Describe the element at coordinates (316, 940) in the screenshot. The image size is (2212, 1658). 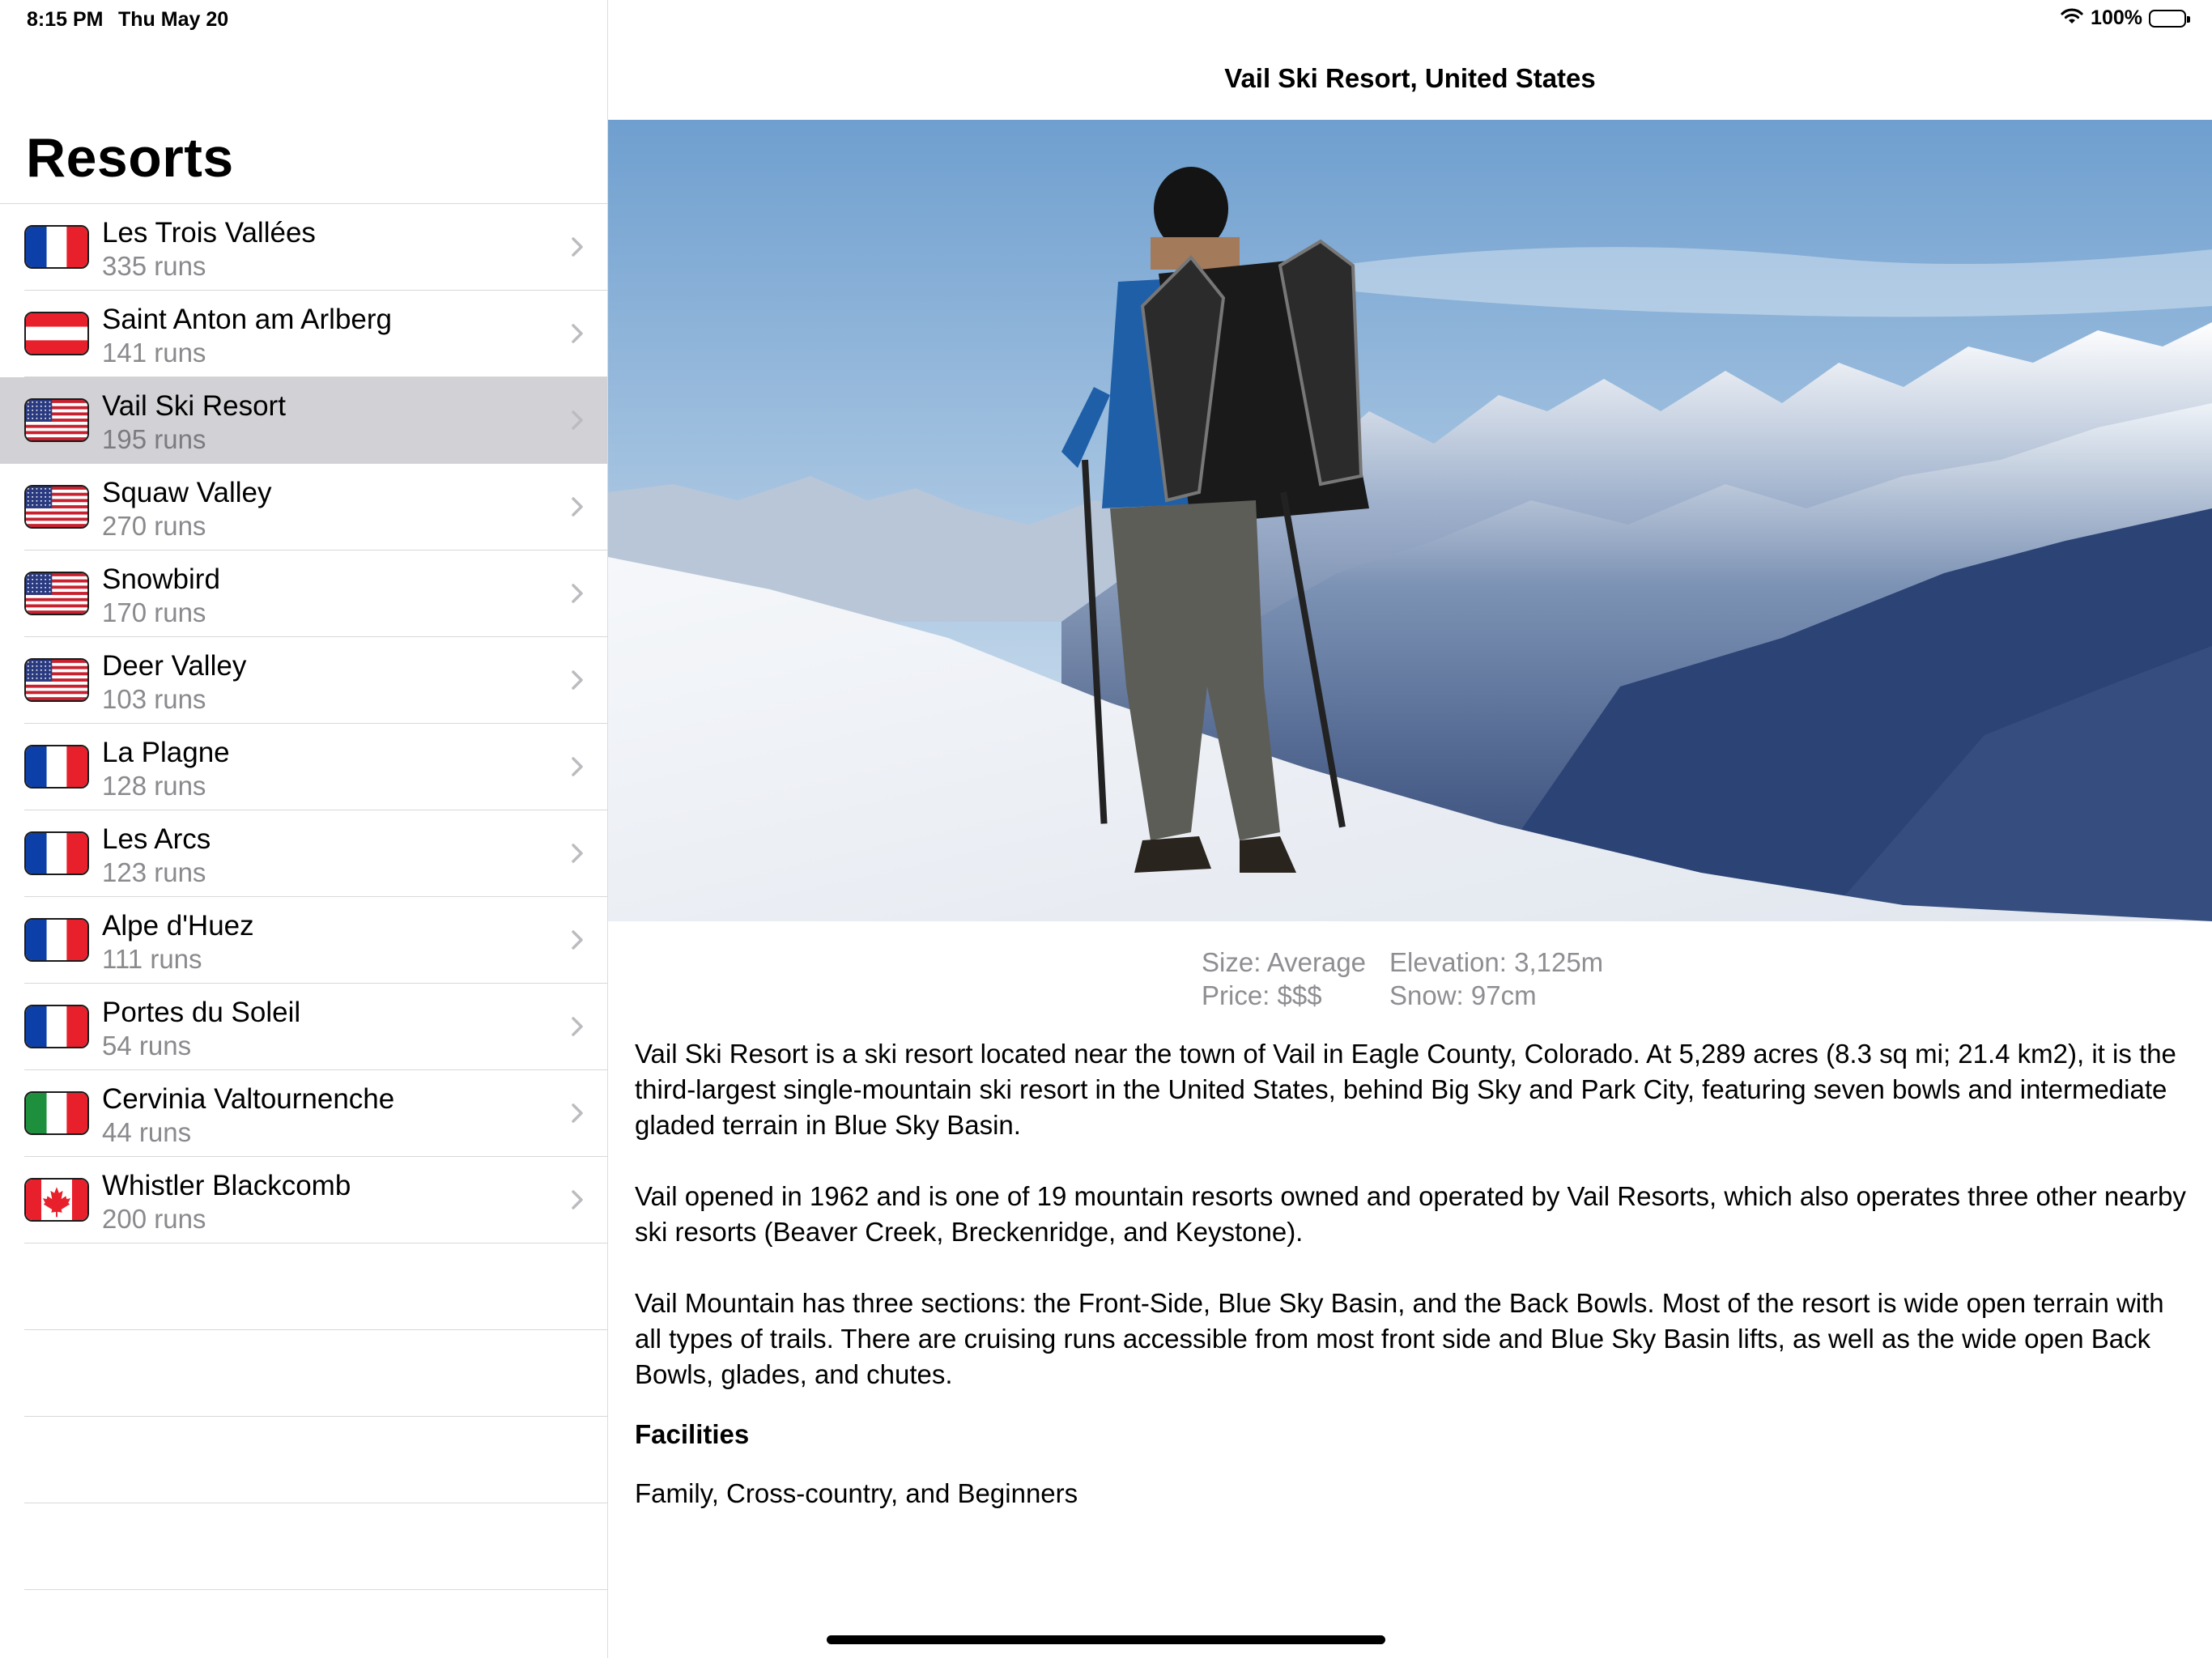
I see `resort-row: Alpe d'Huez 111 runs` at that location.